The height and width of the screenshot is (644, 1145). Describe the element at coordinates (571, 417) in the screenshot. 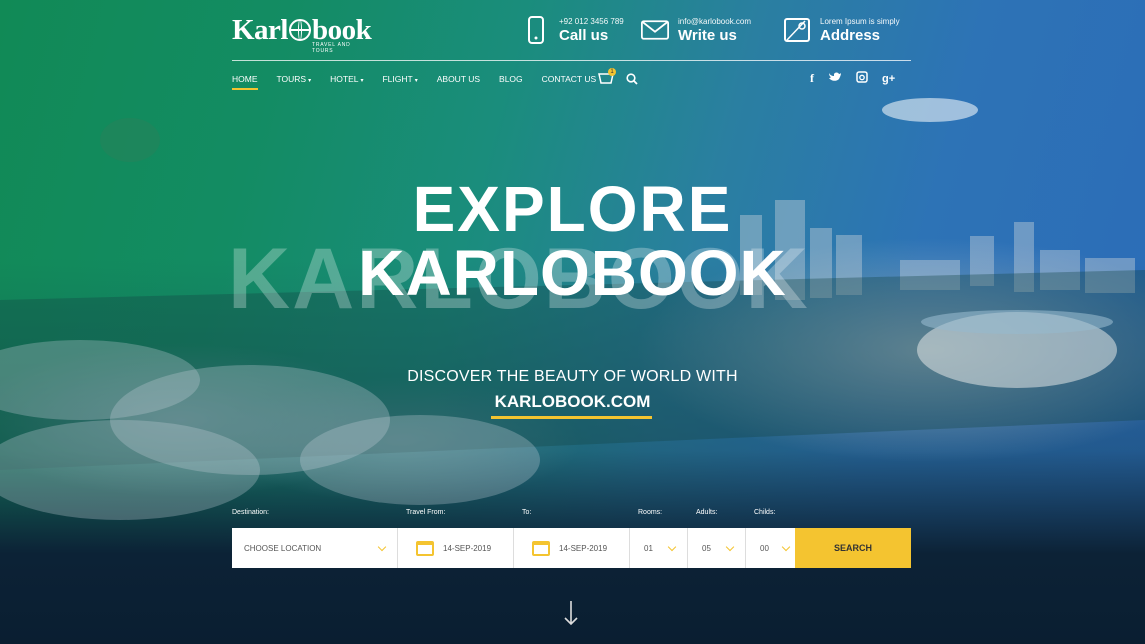

I see `hero-underline` at that location.